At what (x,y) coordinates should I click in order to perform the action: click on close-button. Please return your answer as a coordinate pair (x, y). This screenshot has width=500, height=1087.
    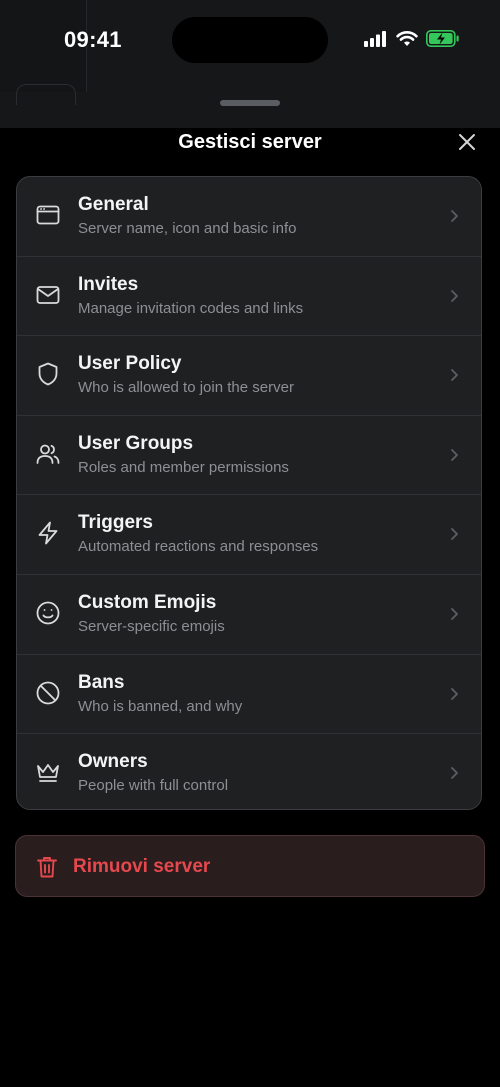
    Looking at the image, I should click on (467, 142).